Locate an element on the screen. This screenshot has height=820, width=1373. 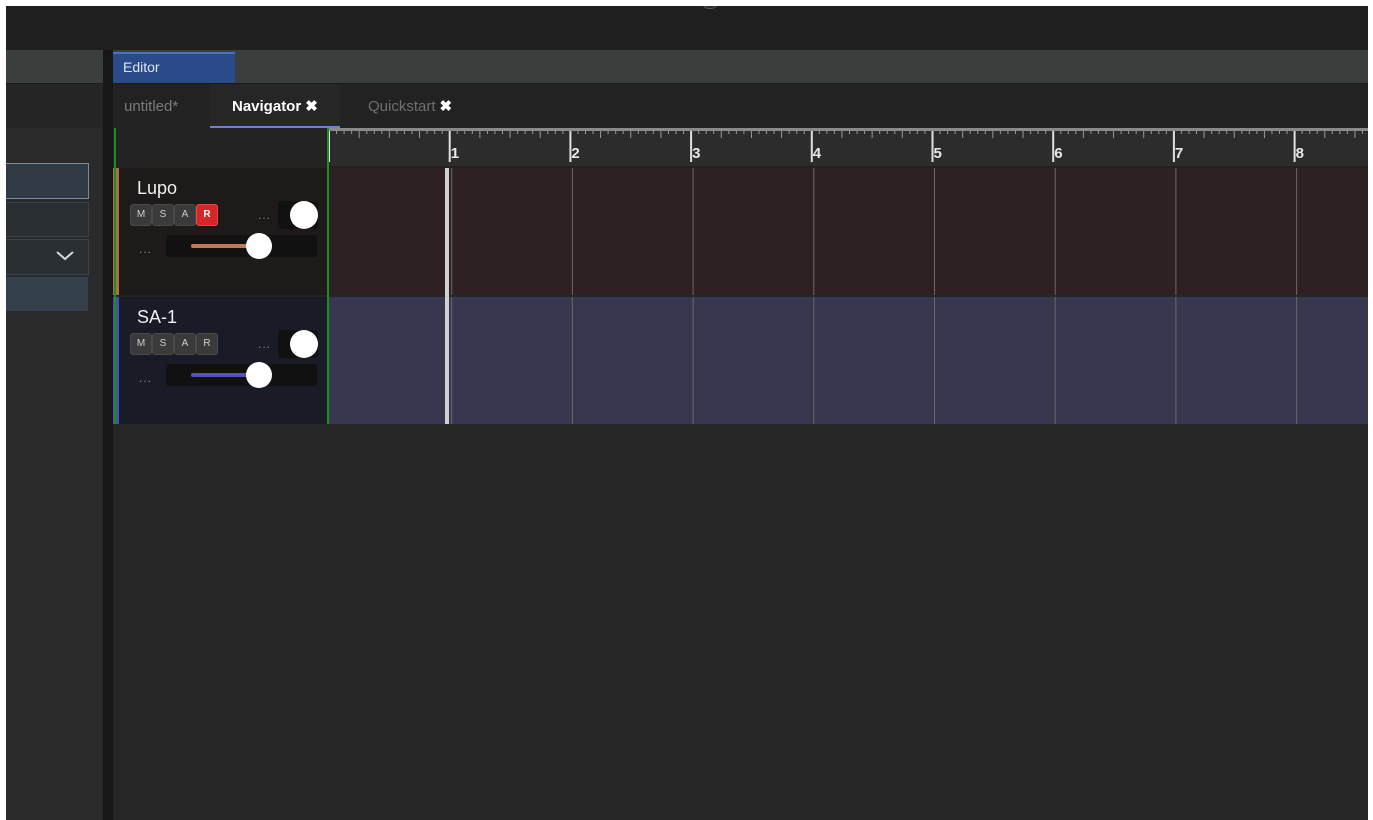
ruler-label: 3 is located at coordinates (696, 153).